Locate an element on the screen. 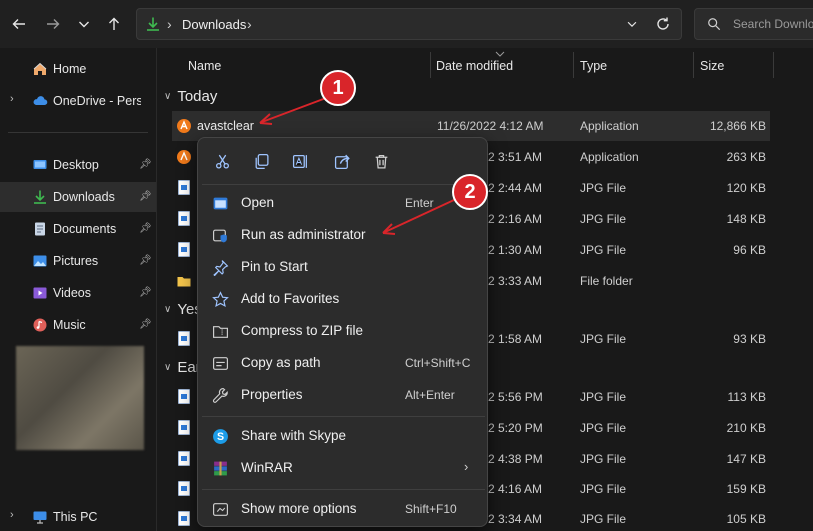  column-header-name: Name is located at coordinates (204, 72).